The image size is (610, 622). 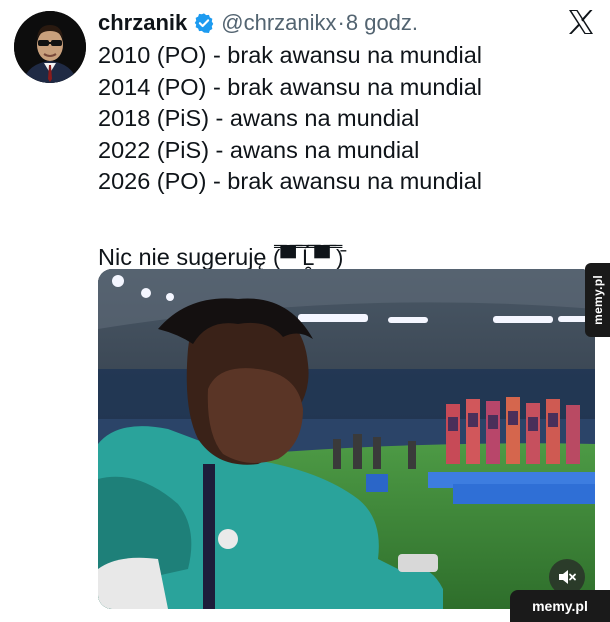 What do you see at coordinates (142, 23) in the screenshot?
I see `author-name: chrzanik` at bounding box center [142, 23].